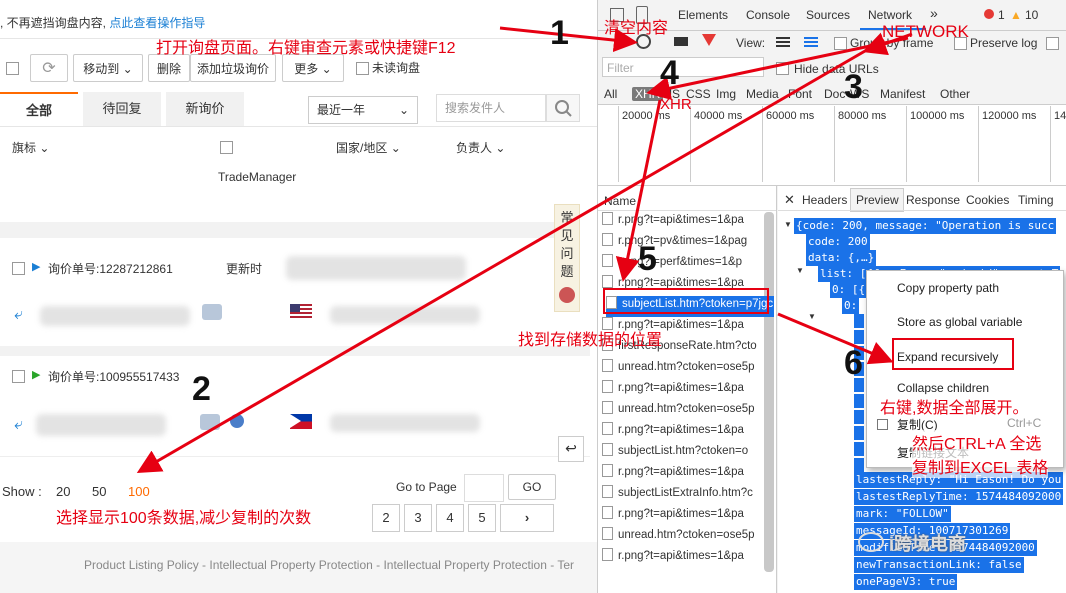 The width and height of the screenshot is (1066, 593). What do you see at coordinates (925, 31) in the screenshot?
I see `annotation-network: NETWORK` at bounding box center [925, 31].